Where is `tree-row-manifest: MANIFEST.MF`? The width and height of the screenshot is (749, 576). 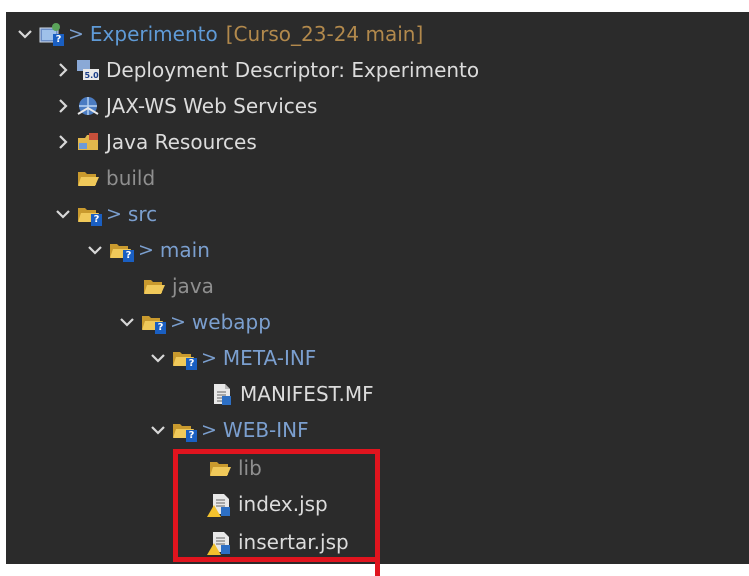
tree-row-manifest: MANIFEST.MF is located at coordinates (292, 394).